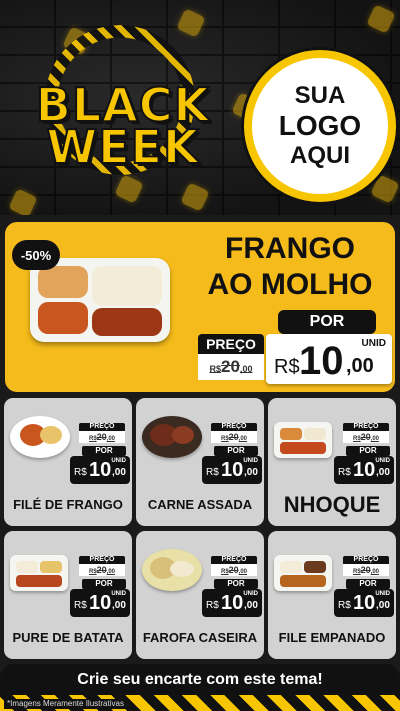  Describe the element at coordinates (360, 366) in the screenshot. I see `featured-price-dec: ,00` at that location.